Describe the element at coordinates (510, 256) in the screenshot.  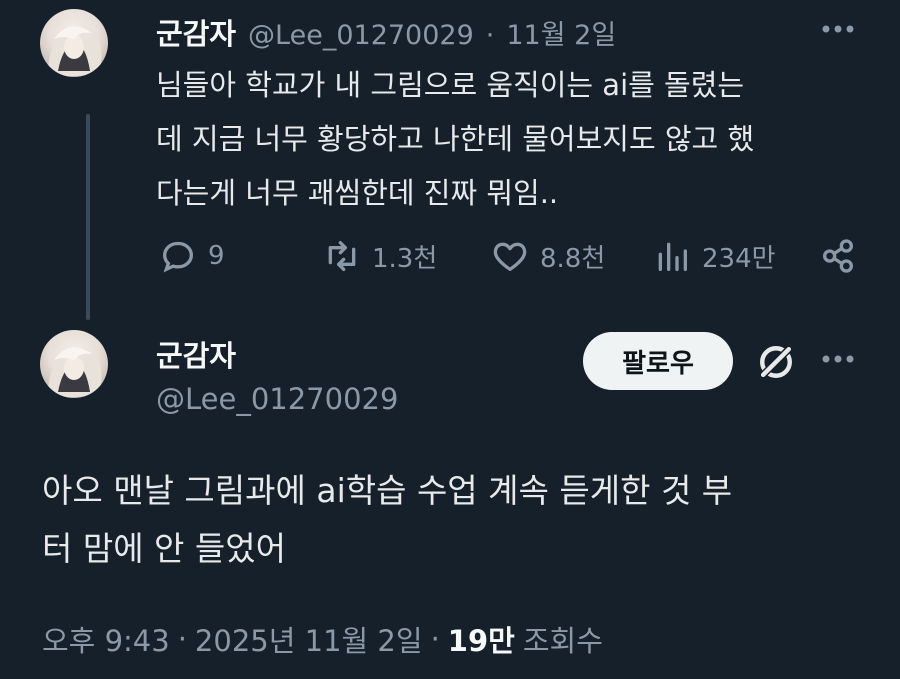
I see `heart-icon` at that location.